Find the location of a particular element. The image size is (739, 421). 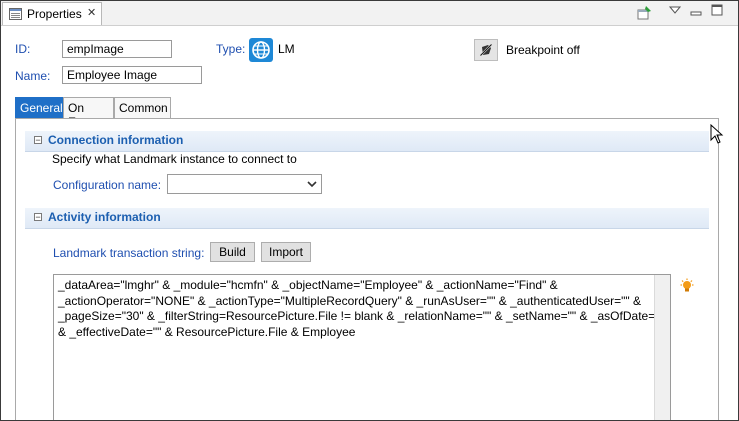

pin-icon is located at coordinates (645, 14).